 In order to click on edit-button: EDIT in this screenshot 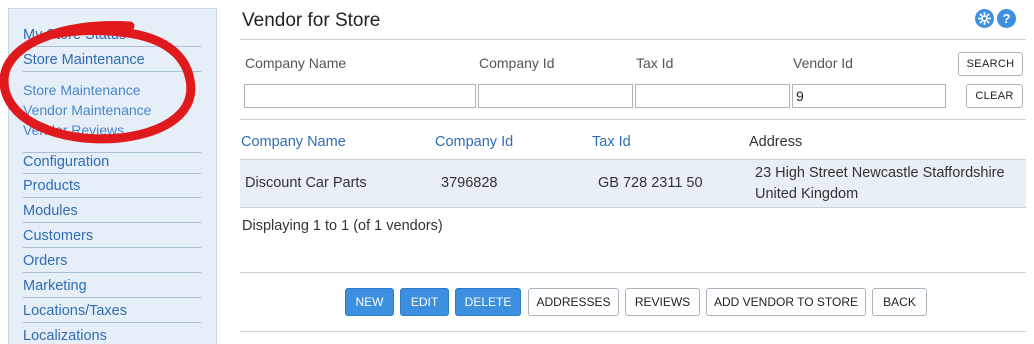, I will do `click(424, 302)`.